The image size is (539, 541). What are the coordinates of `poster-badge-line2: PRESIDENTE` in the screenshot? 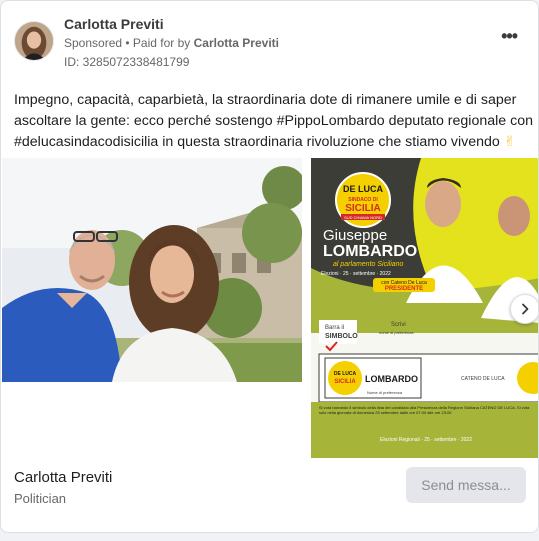 It's located at (404, 289).